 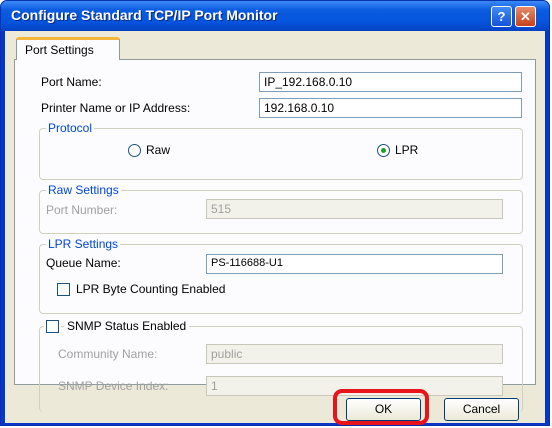 What do you see at coordinates (83, 244) in the screenshot?
I see `lpr-settings-group-label: LPR Settings` at bounding box center [83, 244].